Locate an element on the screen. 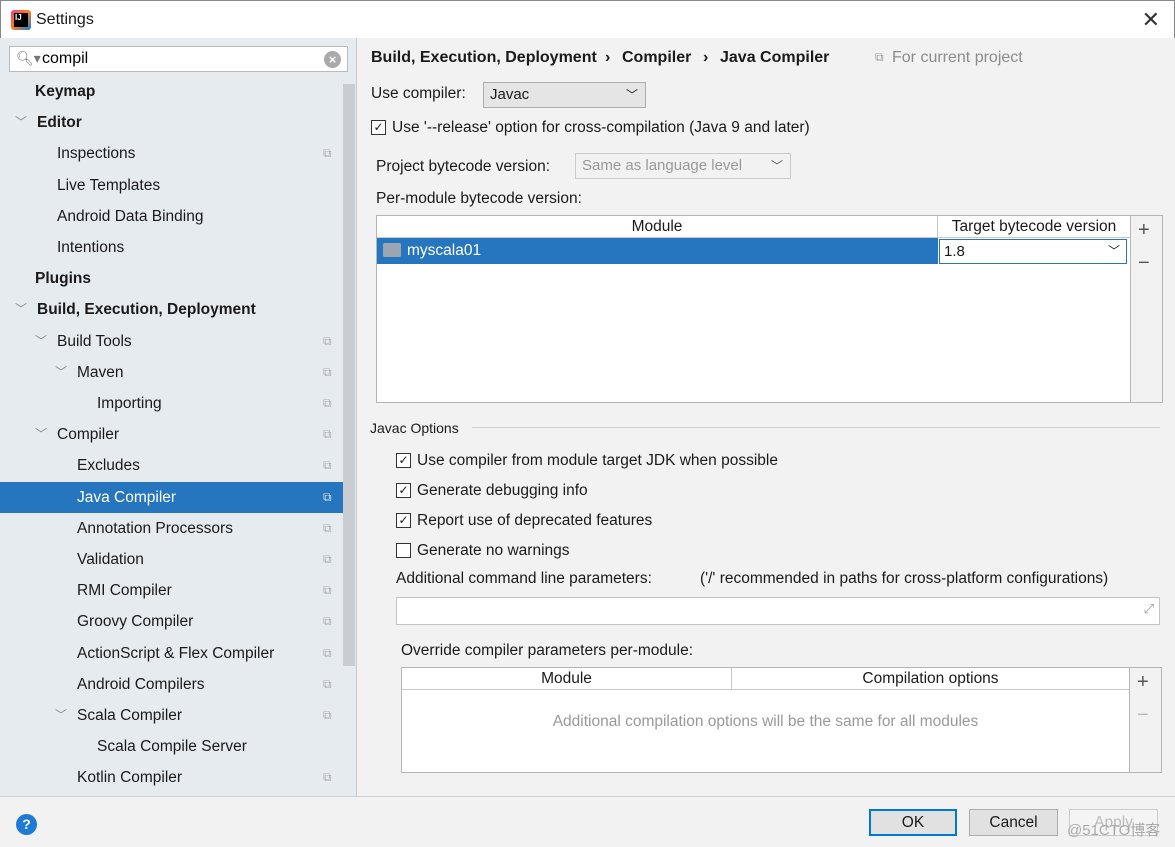 The width and height of the screenshot is (1175, 847). option-checkbox is located at coordinates (403, 550).